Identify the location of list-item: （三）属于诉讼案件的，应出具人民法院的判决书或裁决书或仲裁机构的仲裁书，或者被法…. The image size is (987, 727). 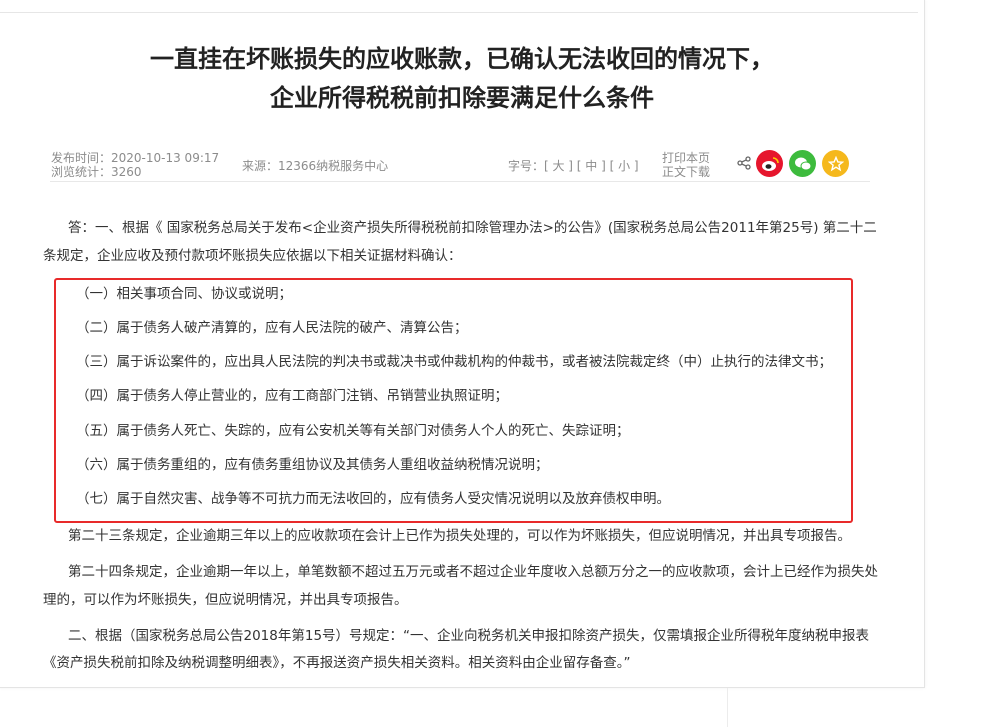
(454, 362).